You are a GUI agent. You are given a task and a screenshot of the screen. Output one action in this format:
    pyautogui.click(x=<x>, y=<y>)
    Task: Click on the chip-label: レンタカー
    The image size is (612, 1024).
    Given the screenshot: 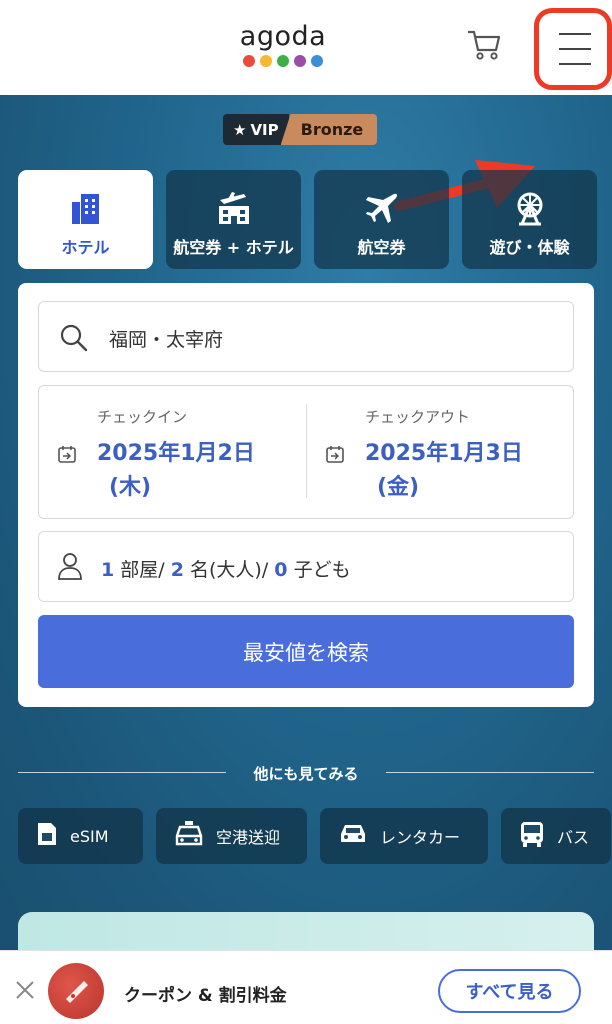 What is the action you would take?
    pyautogui.click(x=420, y=837)
    